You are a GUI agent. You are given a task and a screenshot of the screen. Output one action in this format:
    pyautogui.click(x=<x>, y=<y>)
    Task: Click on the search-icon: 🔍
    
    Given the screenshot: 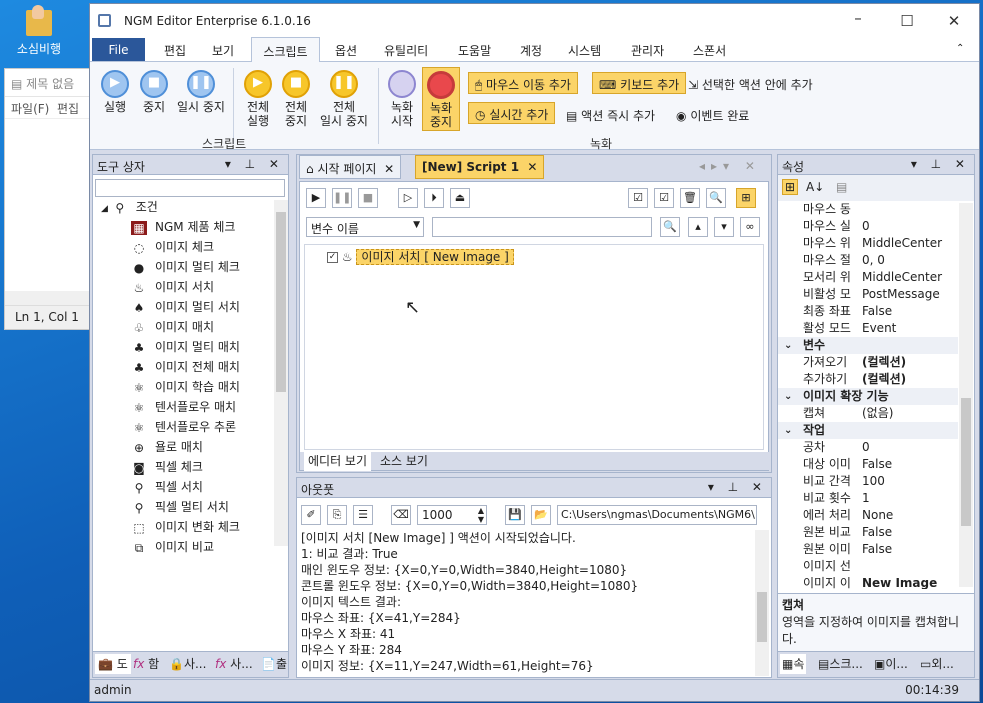 What is the action you would take?
    pyautogui.click(x=670, y=227)
    